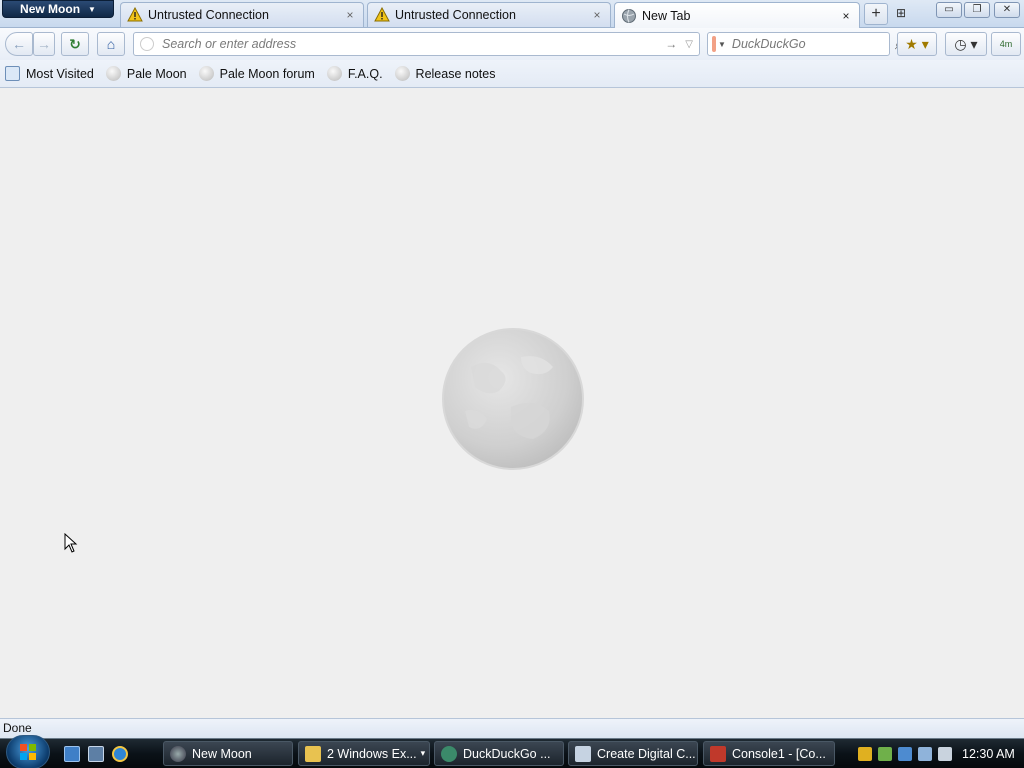 The image size is (1024, 768). I want to click on maximize-button: ❐, so click(977, 10).